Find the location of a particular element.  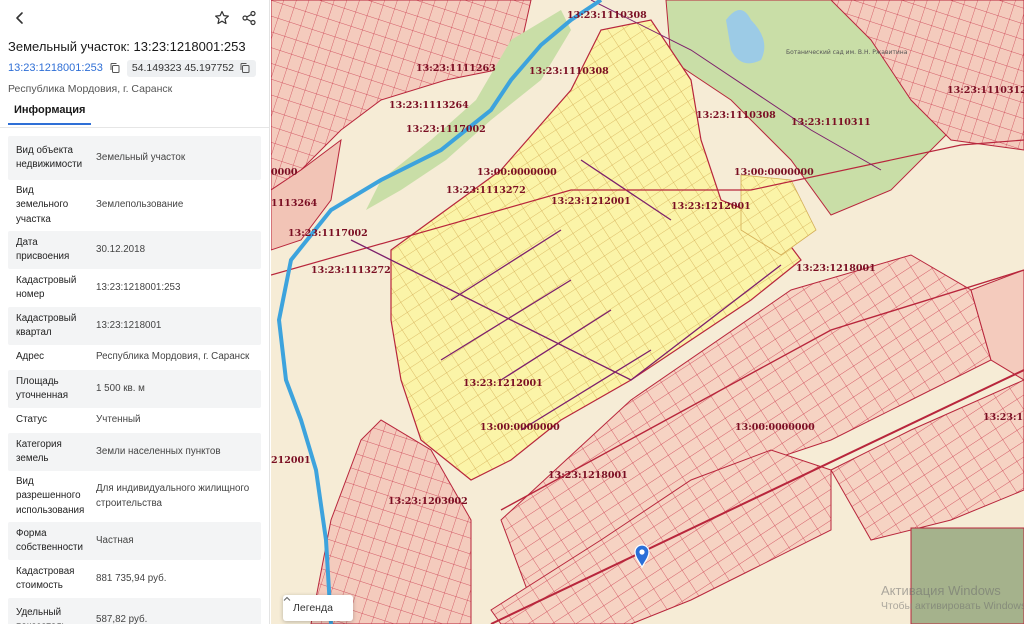

legend-button: Легенда is located at coordinates (318, 608).